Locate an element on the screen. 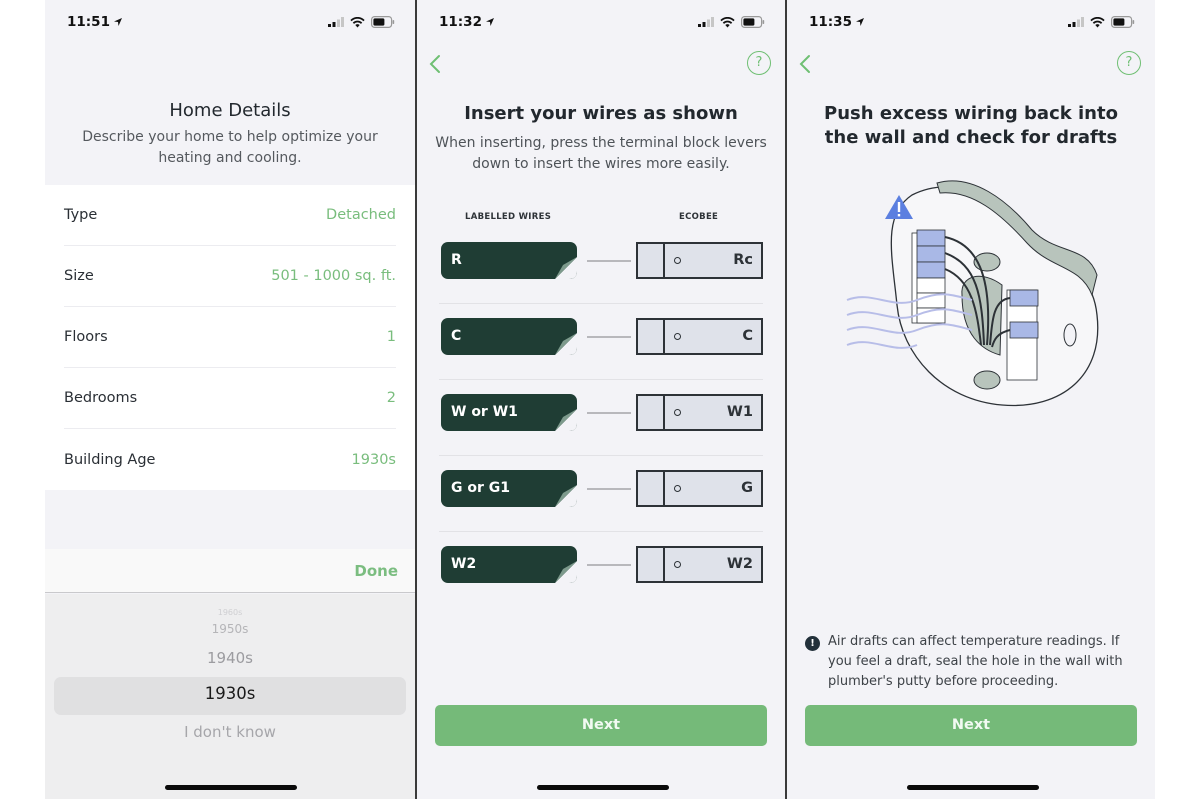 This screenshot has height=799, width=1200. wire-row: W or W1 W1 is located at coordinates (601, 418).